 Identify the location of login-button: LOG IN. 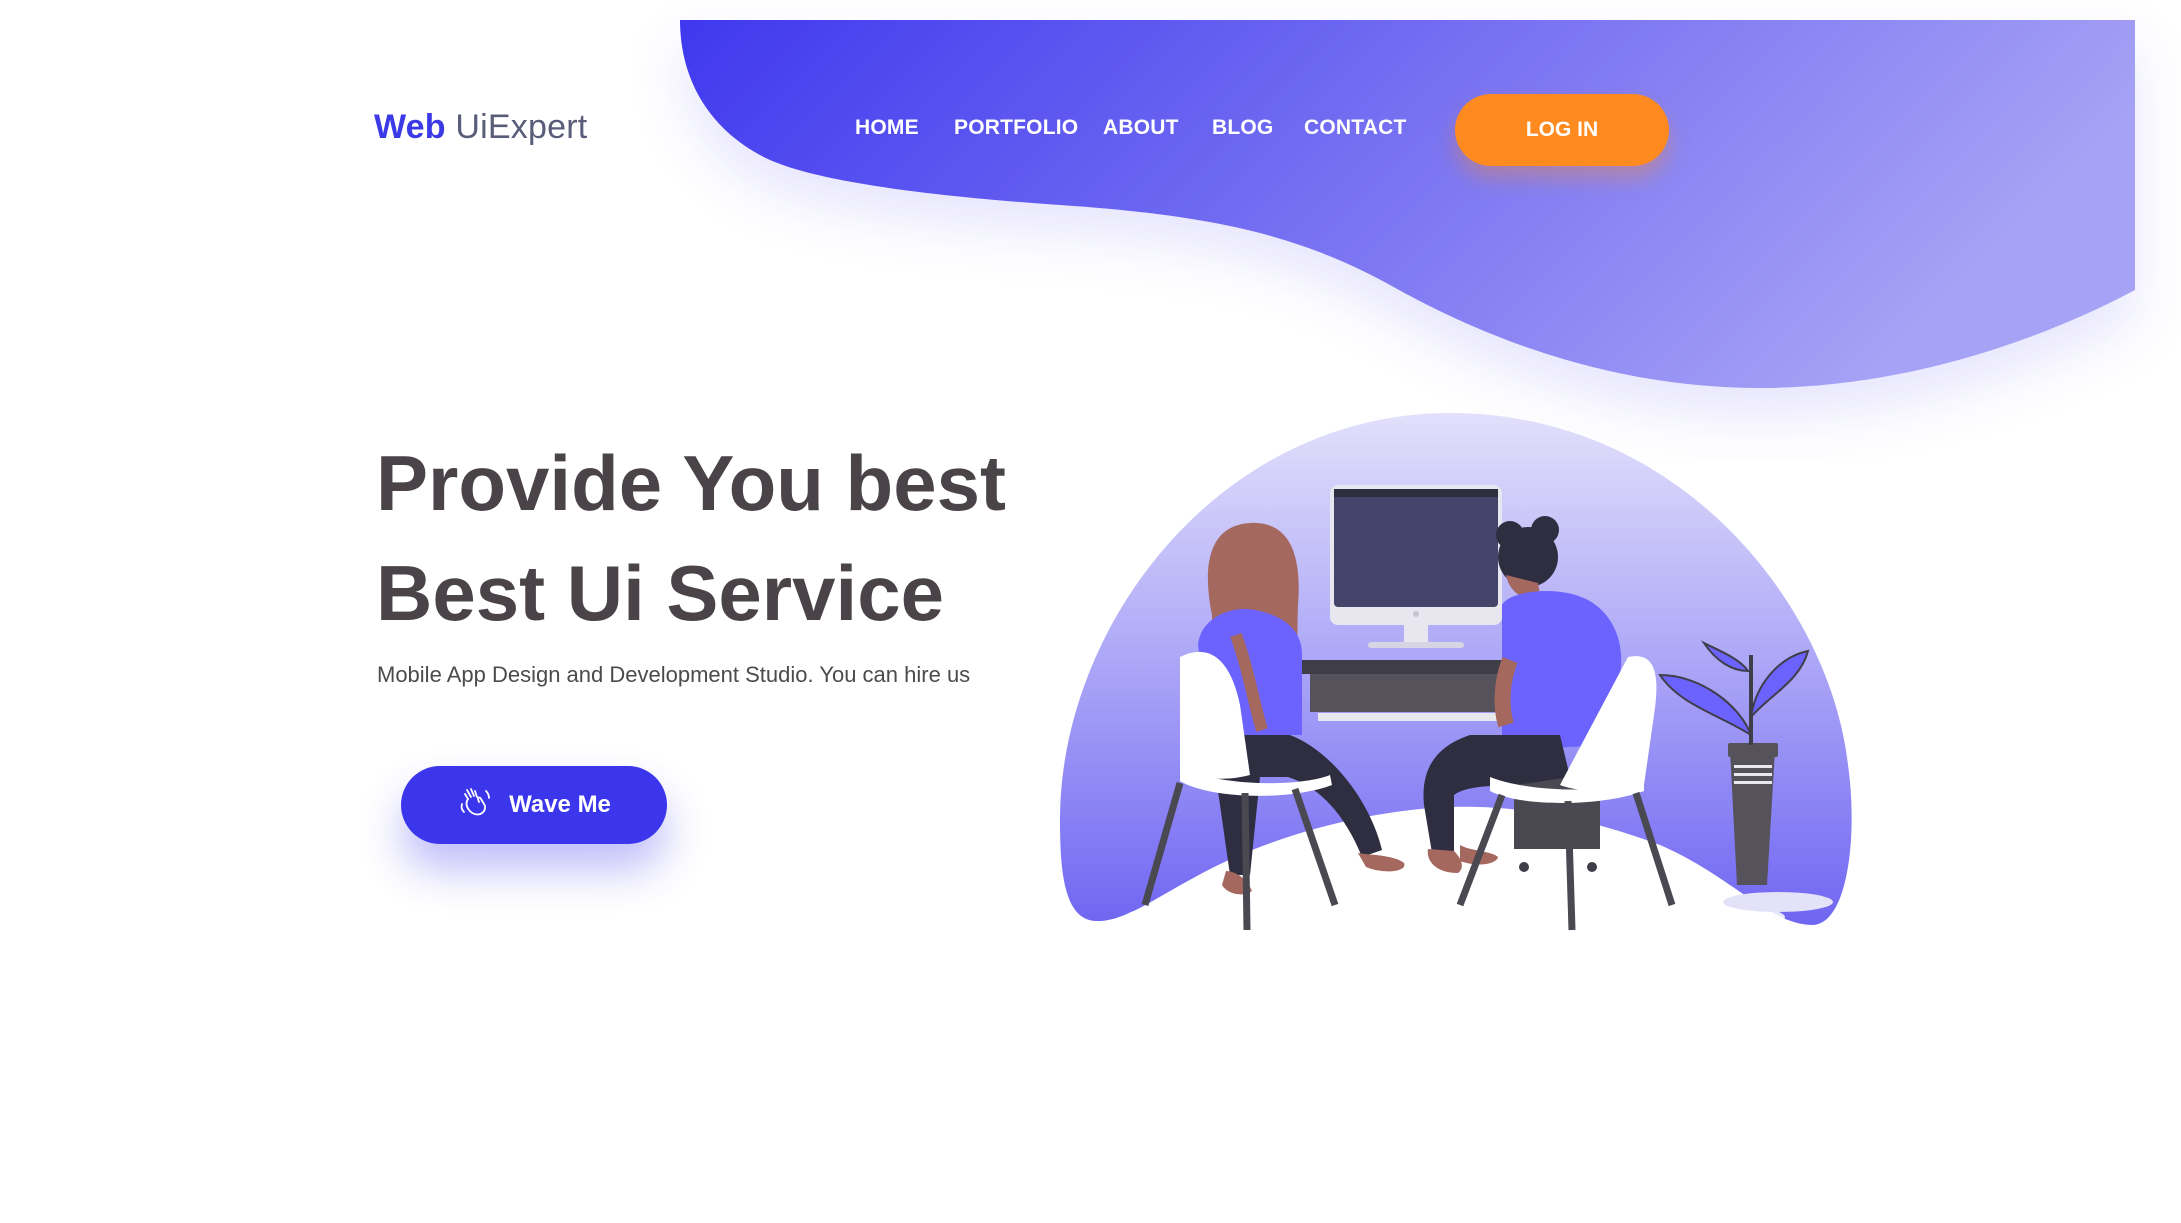
(1562, 130).